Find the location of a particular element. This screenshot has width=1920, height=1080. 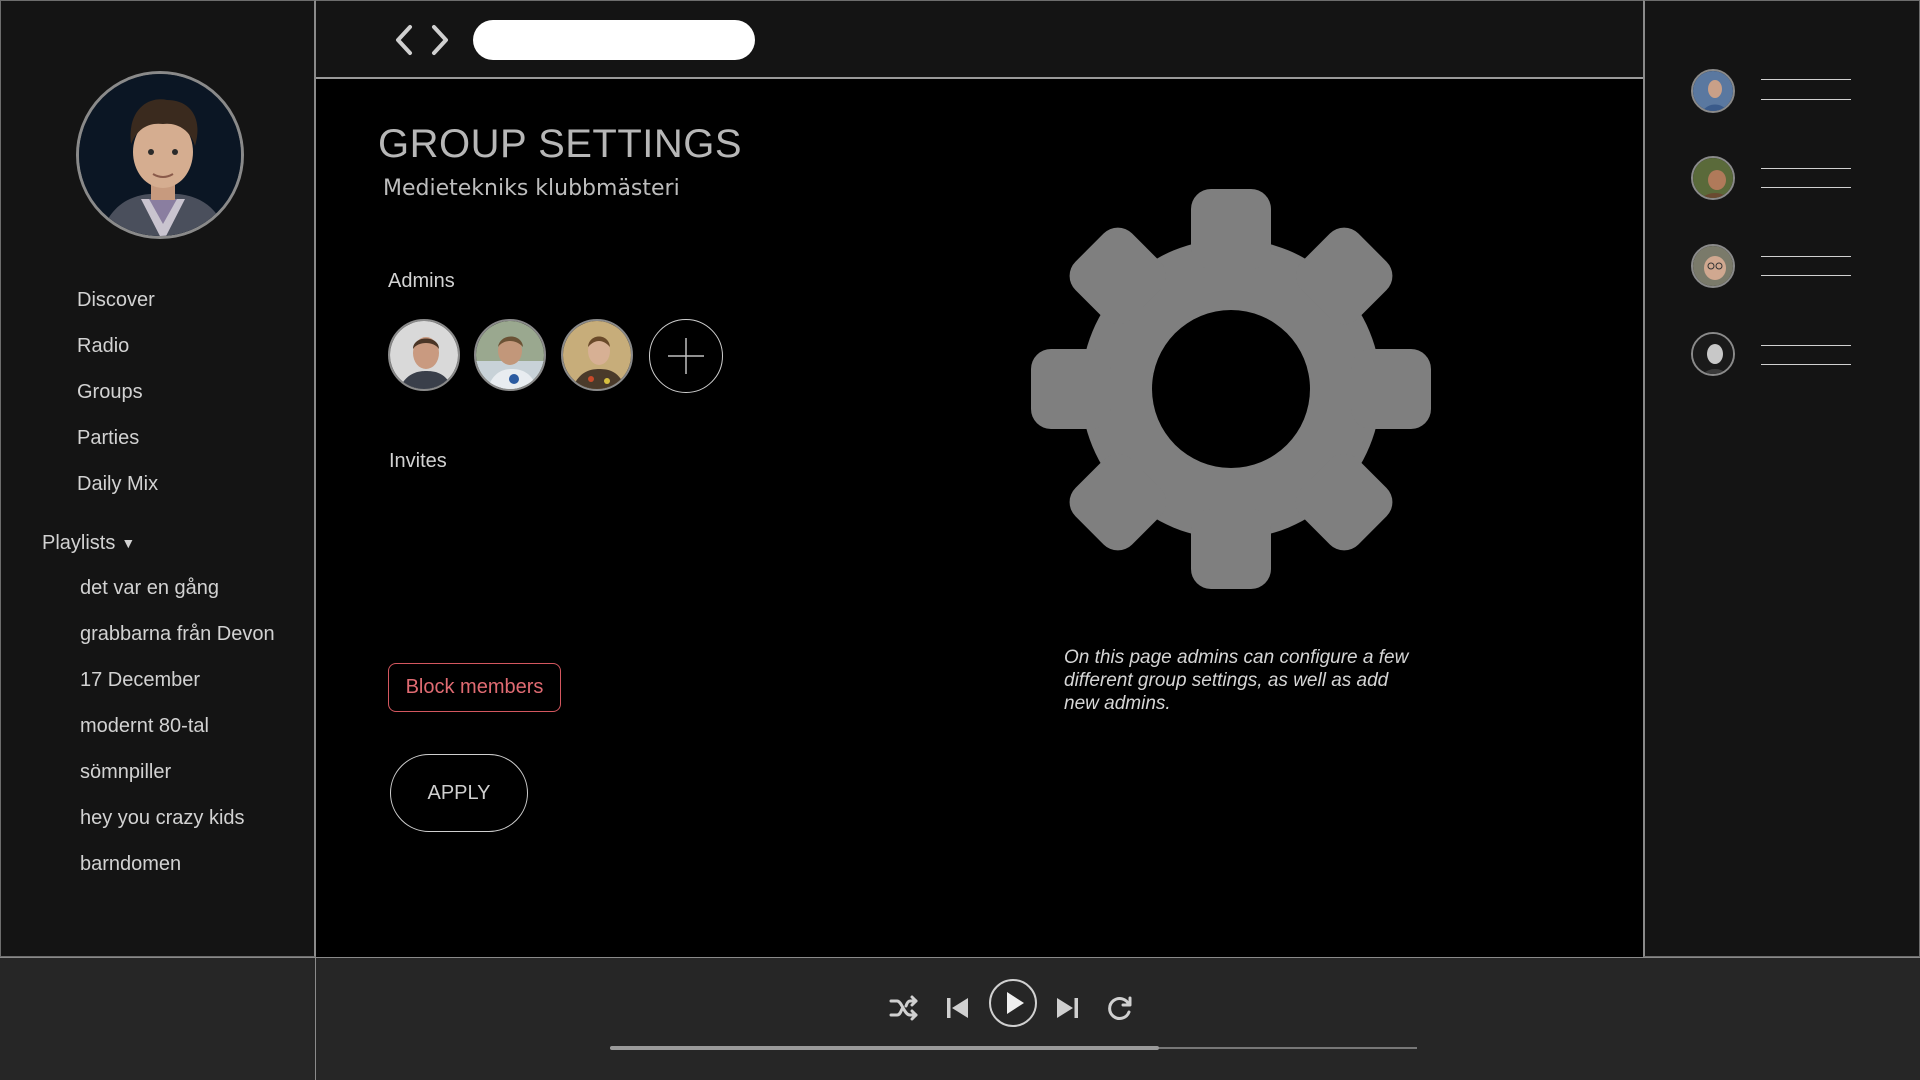

playlist-item: modernt 80-tal is located at coordinates (144, 726).